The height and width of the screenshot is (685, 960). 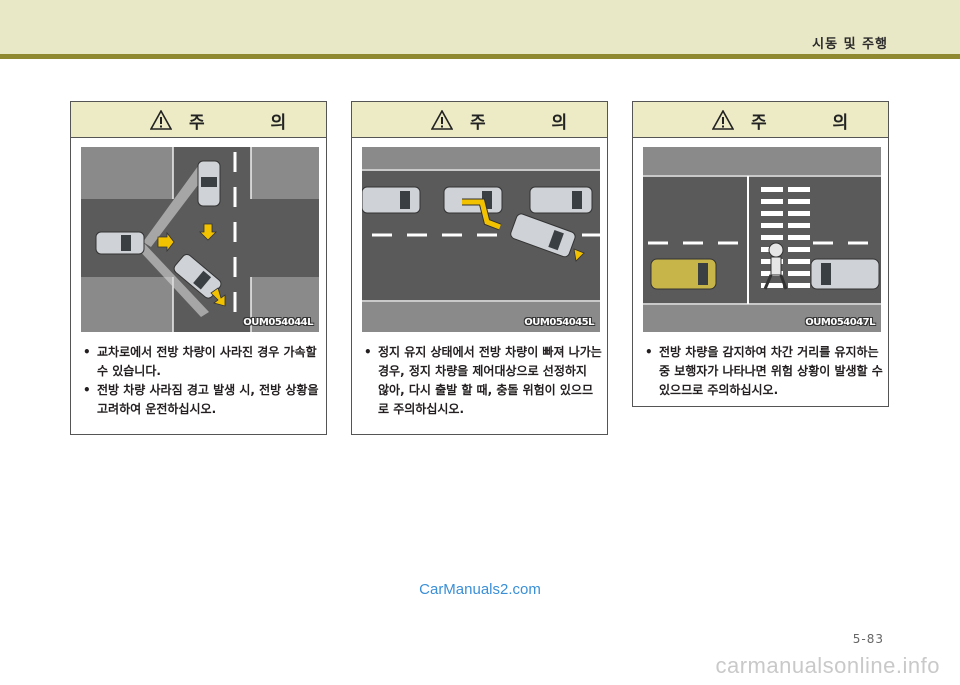 I want to click on intersection-illustration: OUM054044L, so click(x=200, y=239).